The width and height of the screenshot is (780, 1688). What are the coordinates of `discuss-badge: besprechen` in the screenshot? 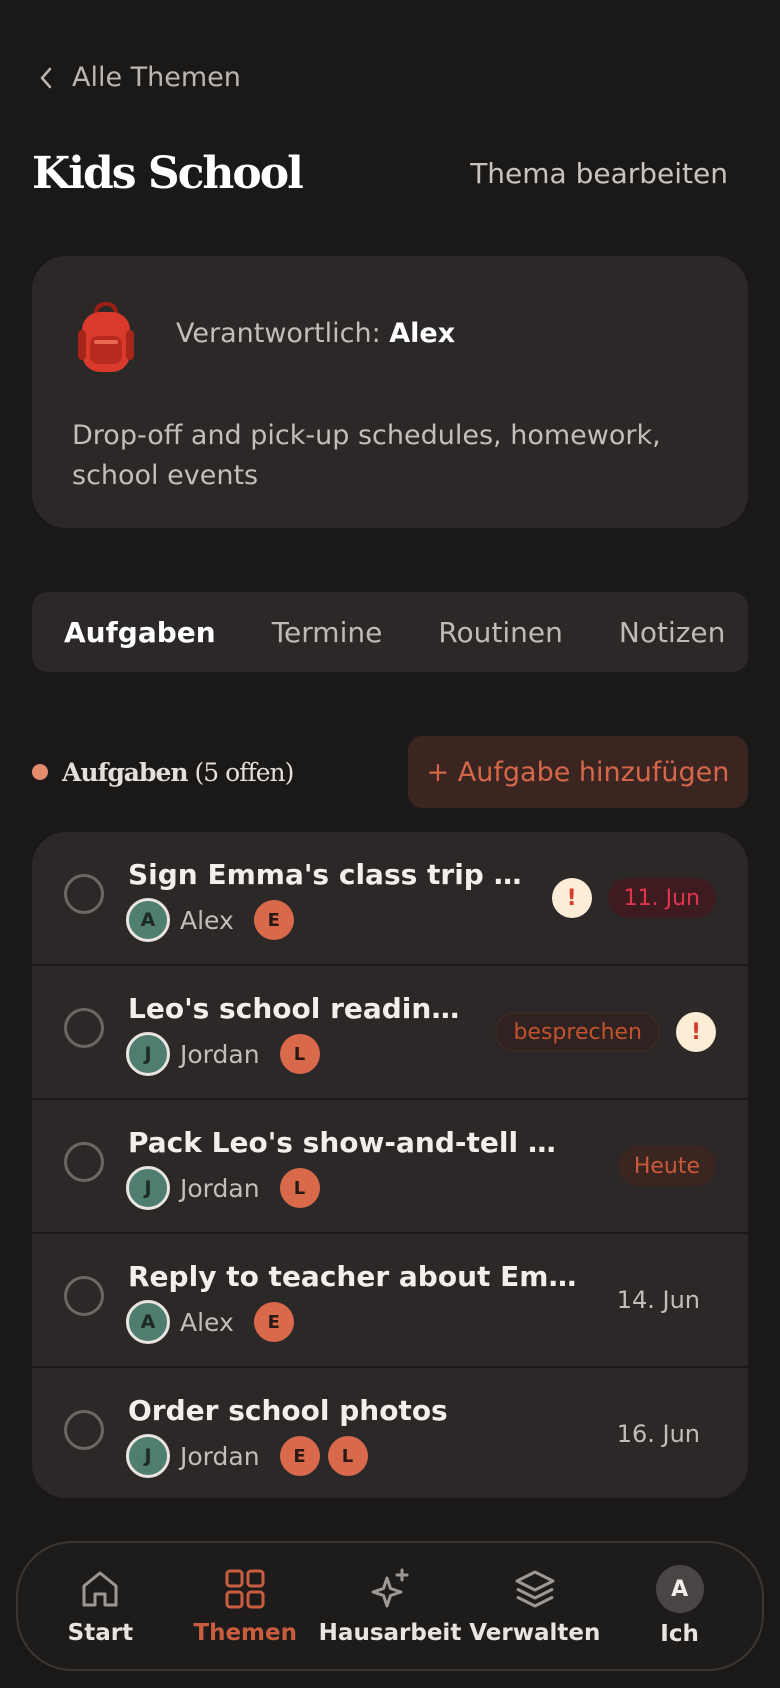 It's located at (577, 1032).